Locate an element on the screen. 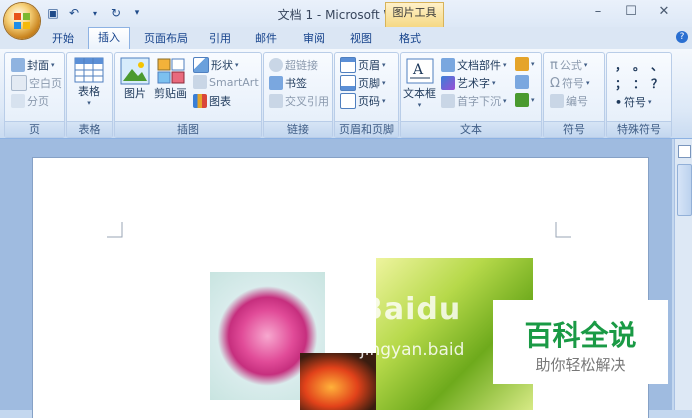  symbol-button: Ω 符号 ▾ is located at coordinates (569, 83).